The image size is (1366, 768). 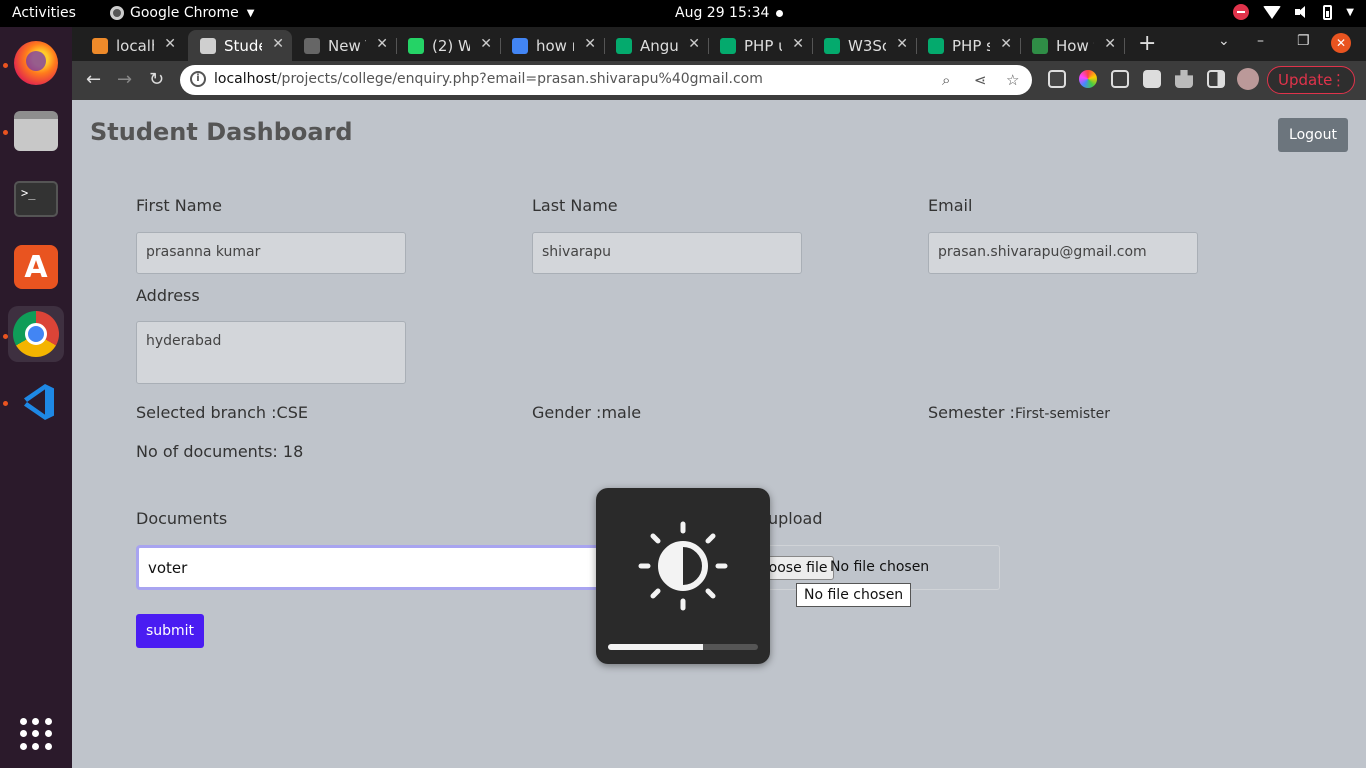 I want to click on battery-icon, so click(x=1328, y=12).